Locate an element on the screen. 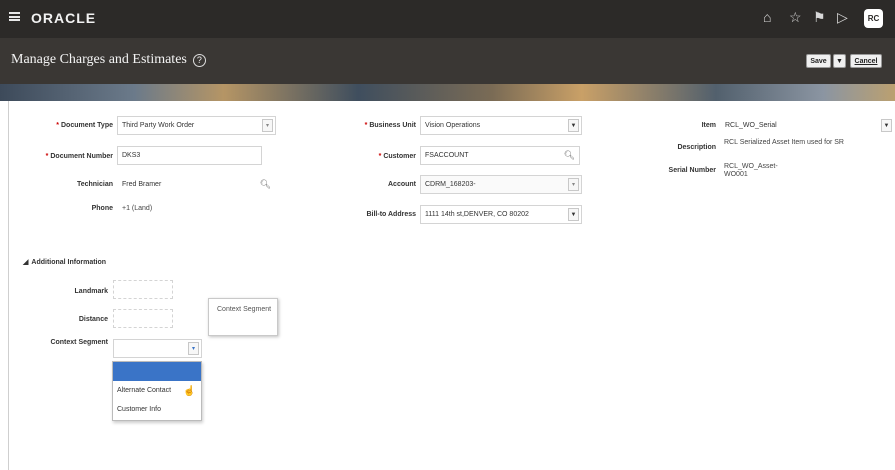 The image size is (895, 470). collapse-triangle-icon: ◢ is located at coordinates (25, 262).